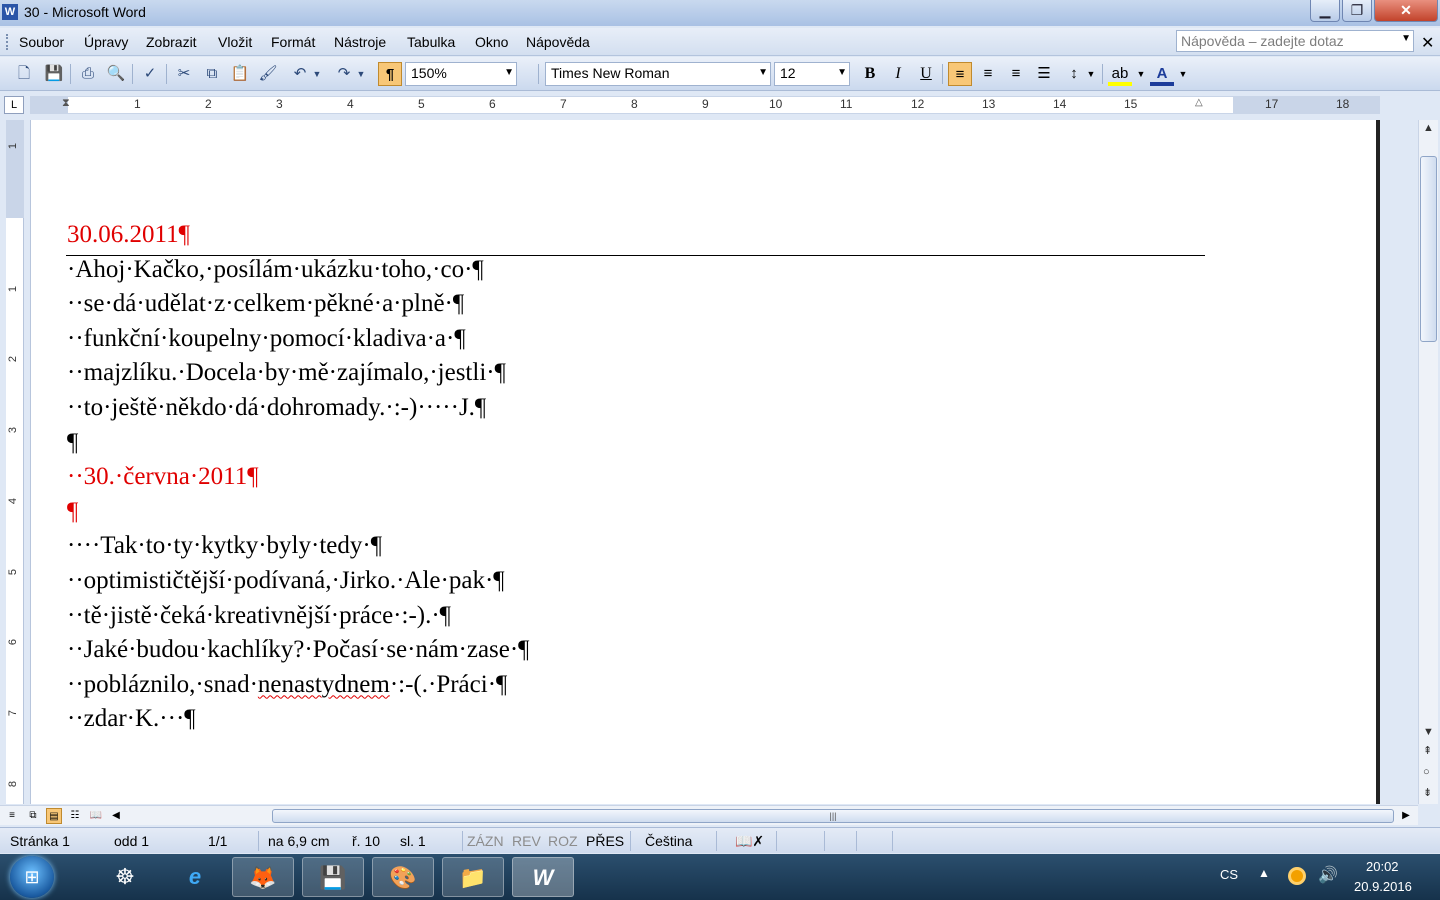 Image resolution: width=1440 pixels, height=900 pixels. What do you see at coordinates (1428, 249) in the screenshot?
I see `vertical-scroll-thumb` at bounding box center [1428, 249].